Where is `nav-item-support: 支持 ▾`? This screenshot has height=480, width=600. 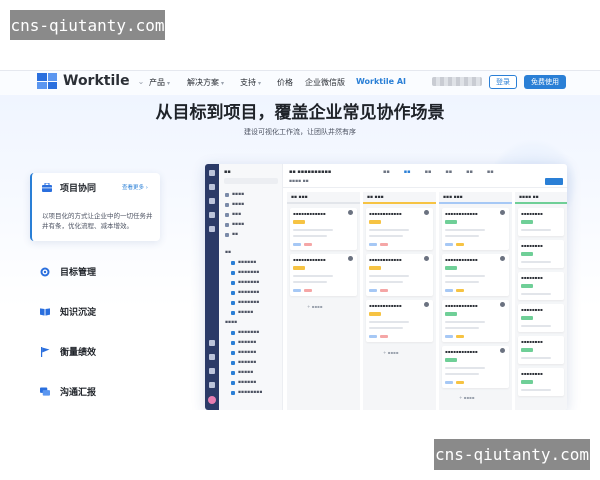
nav-item-support: 支持 ▾ is located at coordinates (250, 82).